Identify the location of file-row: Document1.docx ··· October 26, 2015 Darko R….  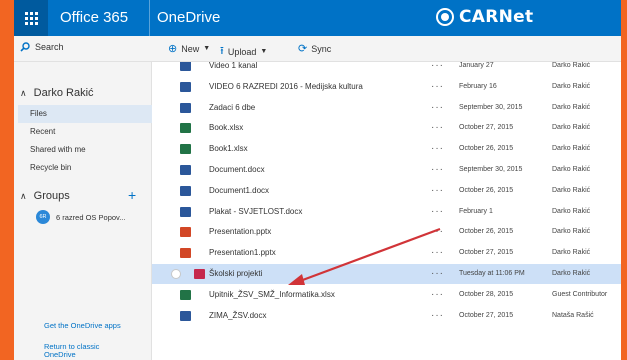
(386, 191).